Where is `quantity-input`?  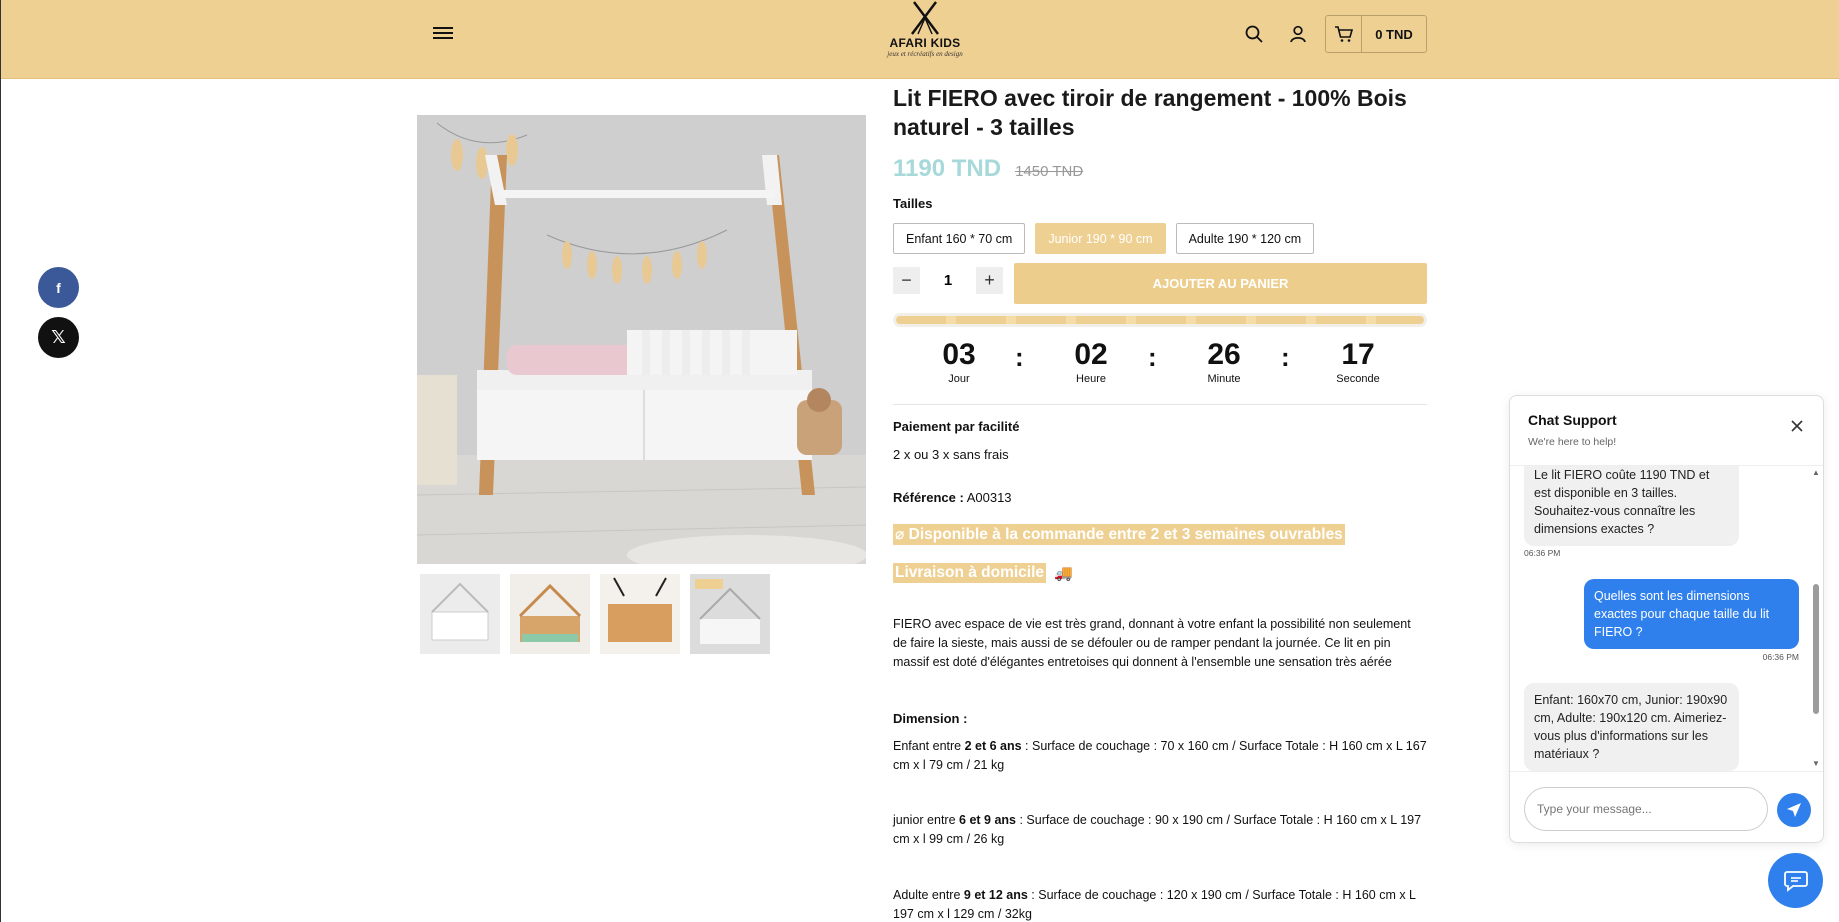 quantity-input is located at coordinates (948, 280).